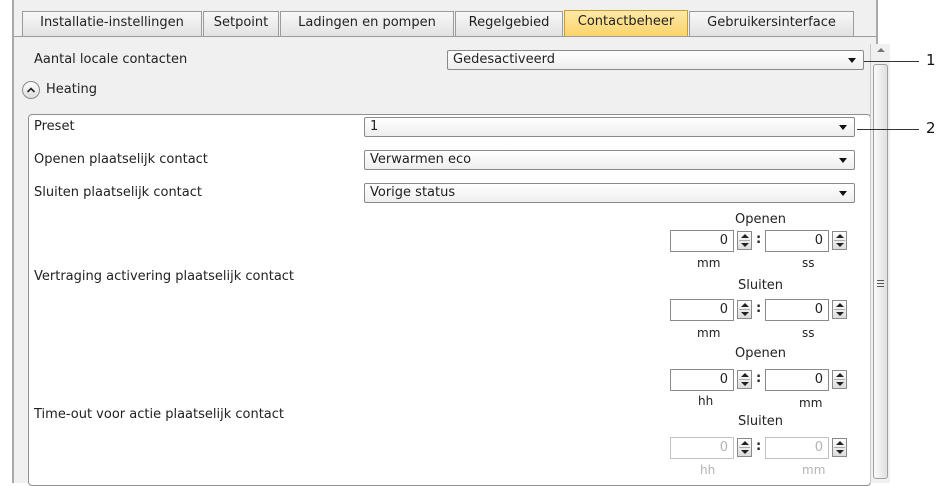 The image size is (952, 486). I want to click on timeout-close-mm-stepper, so click(839, 447).